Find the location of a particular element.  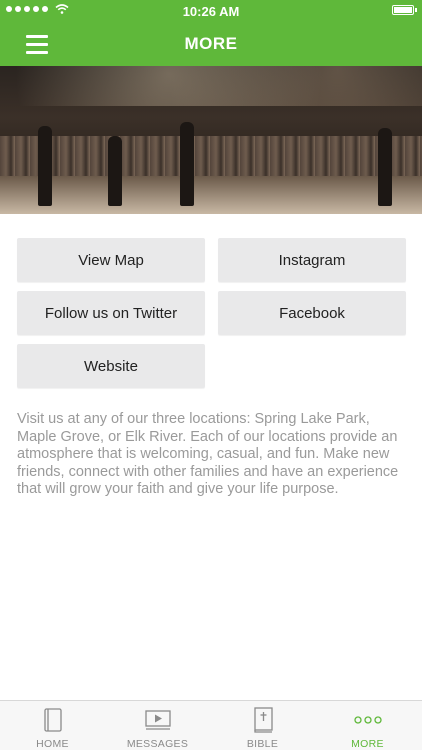

battery-icon is located at coordinates (404, 10).